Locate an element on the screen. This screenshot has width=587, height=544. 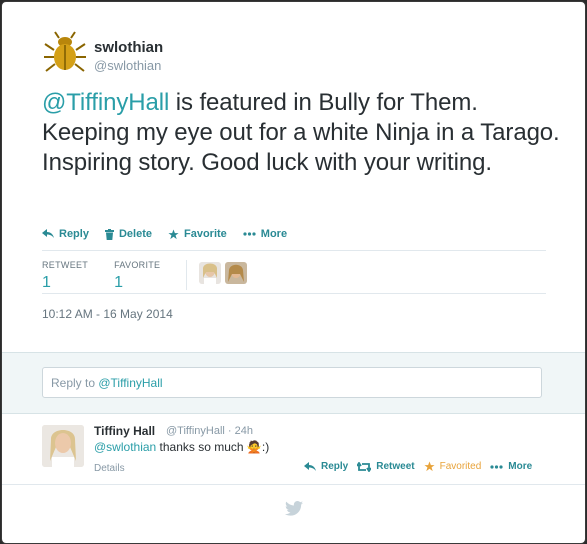
reply-author-meta: @TiffinyHall · 24h is located at coordinates (209, 431).